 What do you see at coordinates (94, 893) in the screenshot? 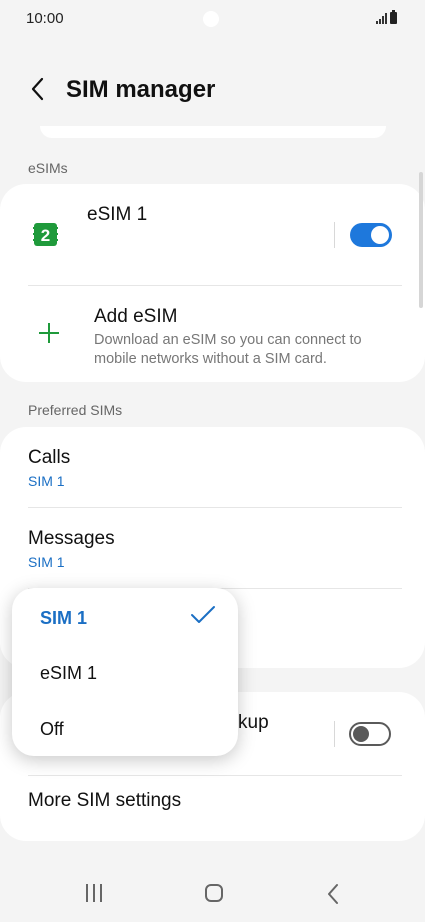
I see `recent-apps-button` at bounding box center [94, 893].